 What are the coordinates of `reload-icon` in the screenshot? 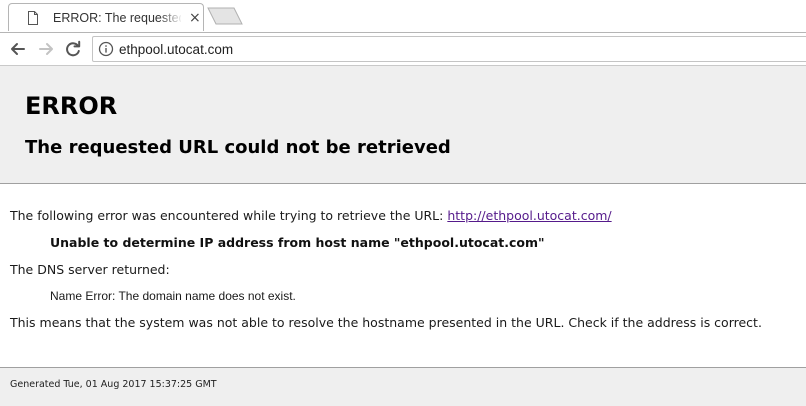 It's located at (73, 49).